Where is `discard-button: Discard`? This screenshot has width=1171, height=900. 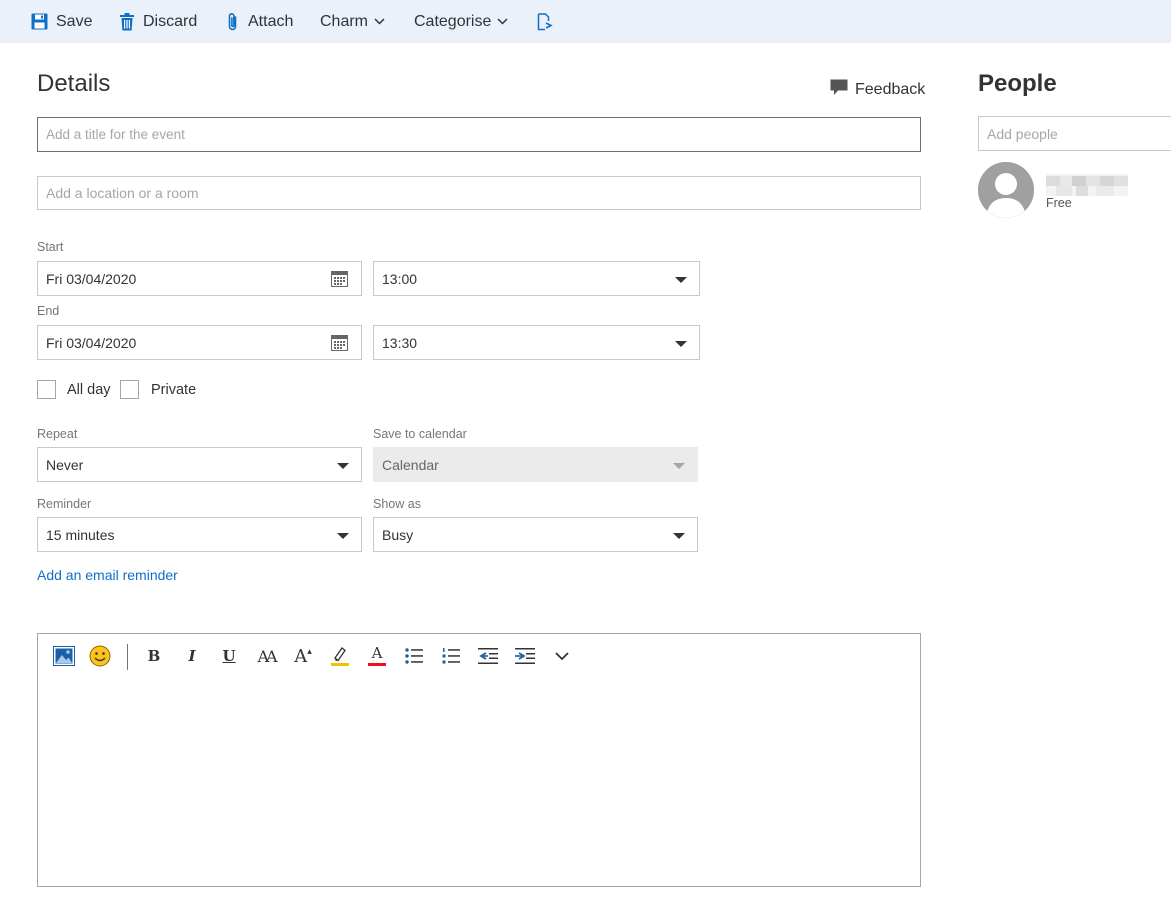
discard-button: Discard is located at coordinates (158, 21).